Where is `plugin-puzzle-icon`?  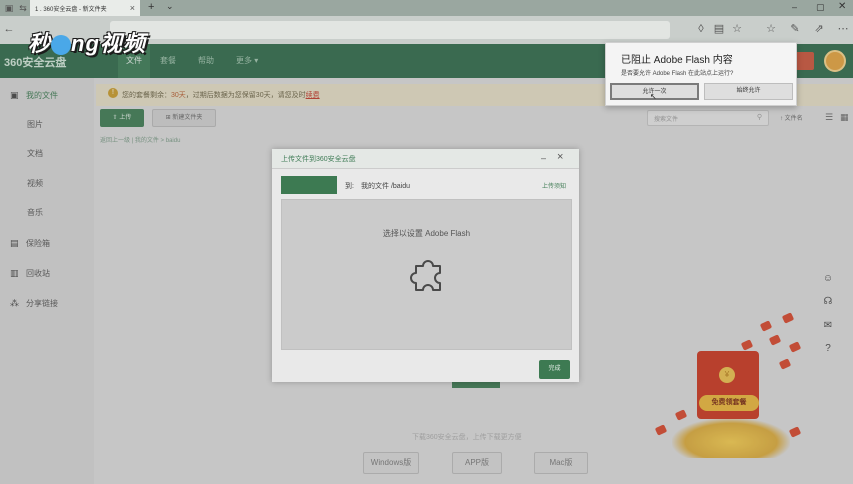 plugin-puzzle-icon is located at coordinates (428, 274).